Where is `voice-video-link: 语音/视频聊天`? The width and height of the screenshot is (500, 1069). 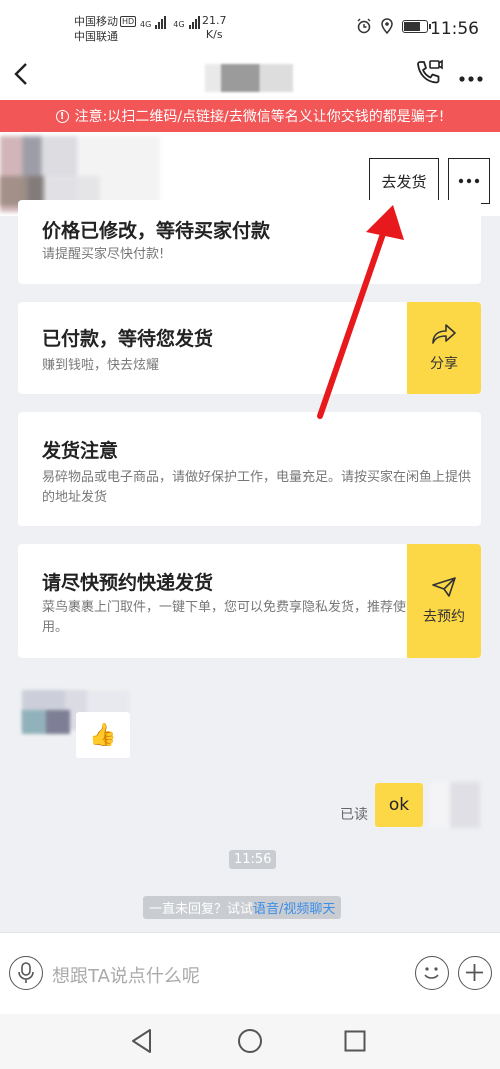
voice-video-link: 语音/视频聊天 is located at coordinates (294, 909).